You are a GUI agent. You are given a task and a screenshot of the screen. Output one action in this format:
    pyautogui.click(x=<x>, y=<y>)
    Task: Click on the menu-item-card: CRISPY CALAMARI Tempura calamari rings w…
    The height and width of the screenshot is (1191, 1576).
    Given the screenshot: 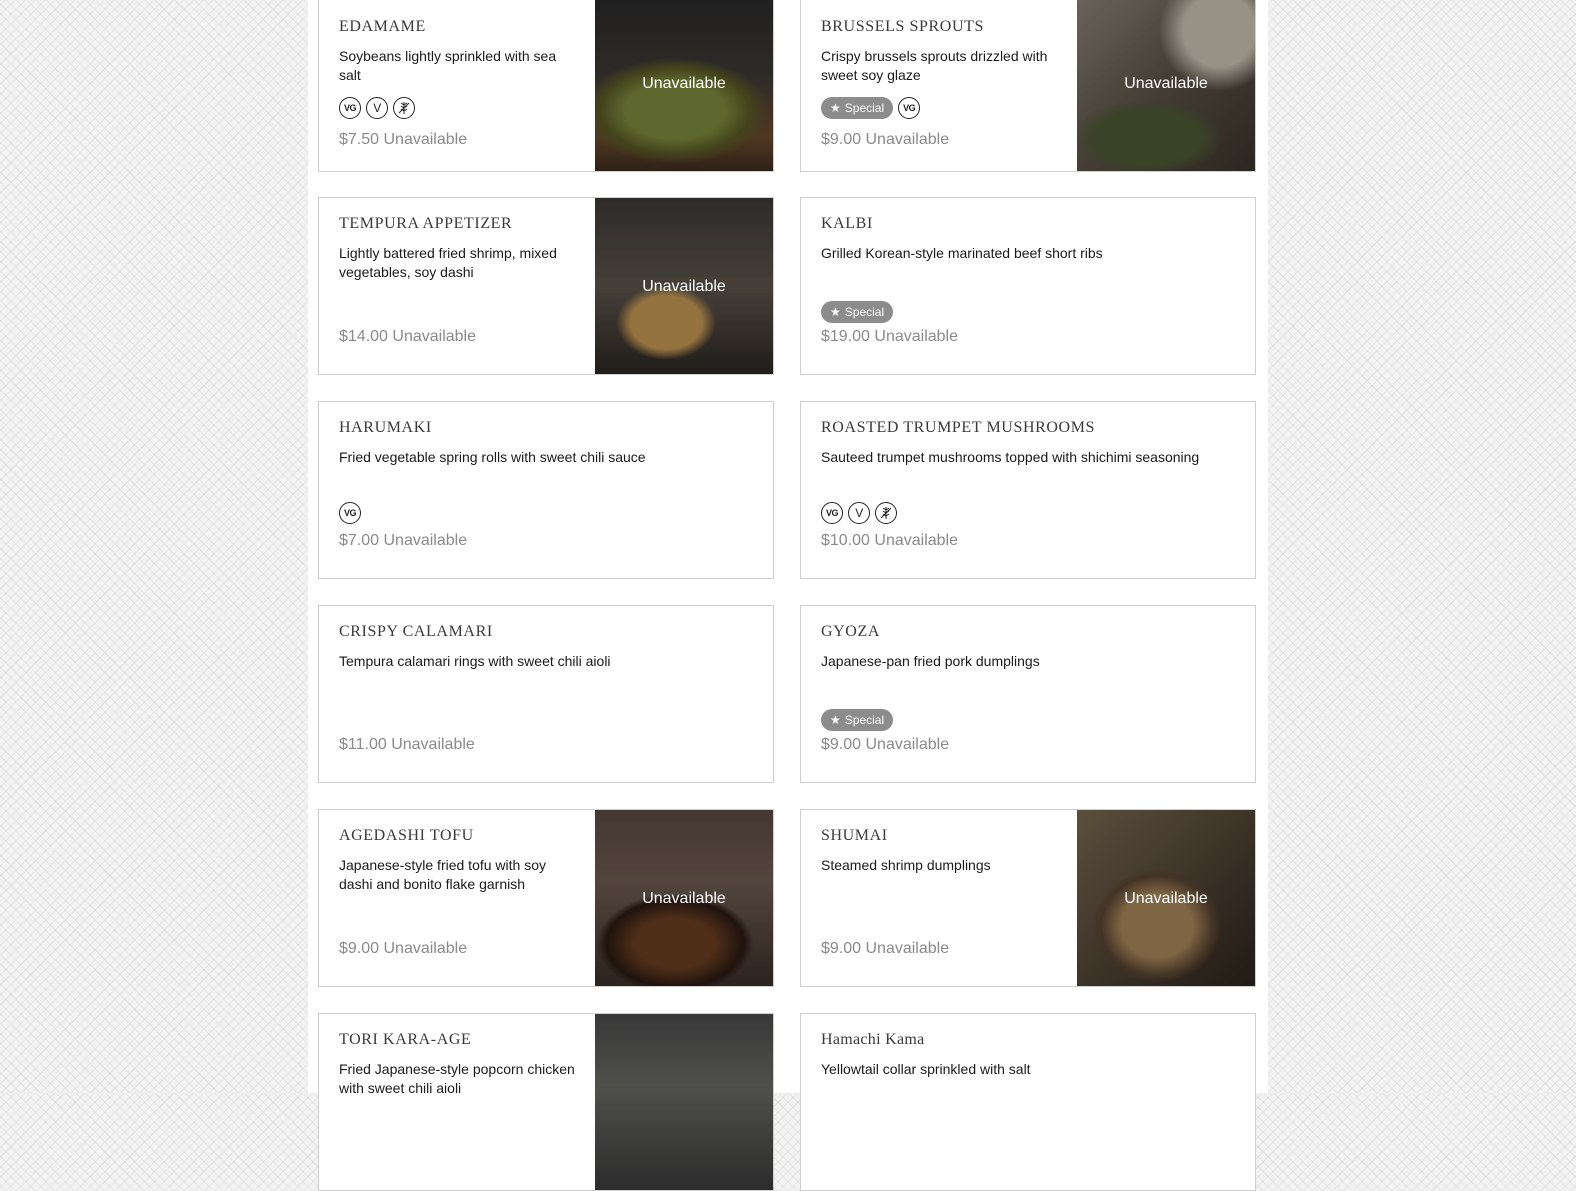 What is the action you would take?
    pyautogui.click(x=546, y=694)
    